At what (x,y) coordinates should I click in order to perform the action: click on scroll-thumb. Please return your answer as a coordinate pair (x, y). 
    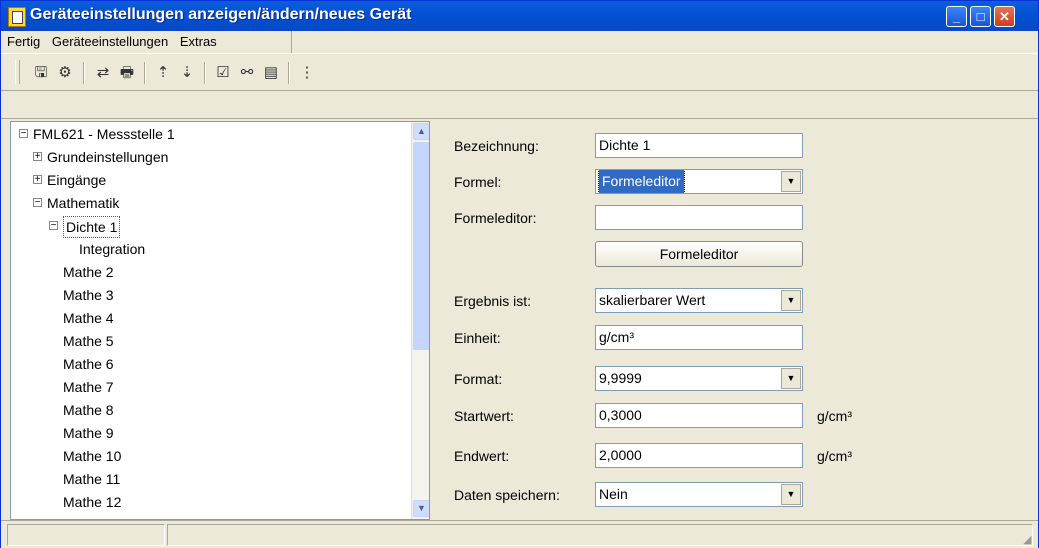
    Looking at the image, I should click on (421, 246).